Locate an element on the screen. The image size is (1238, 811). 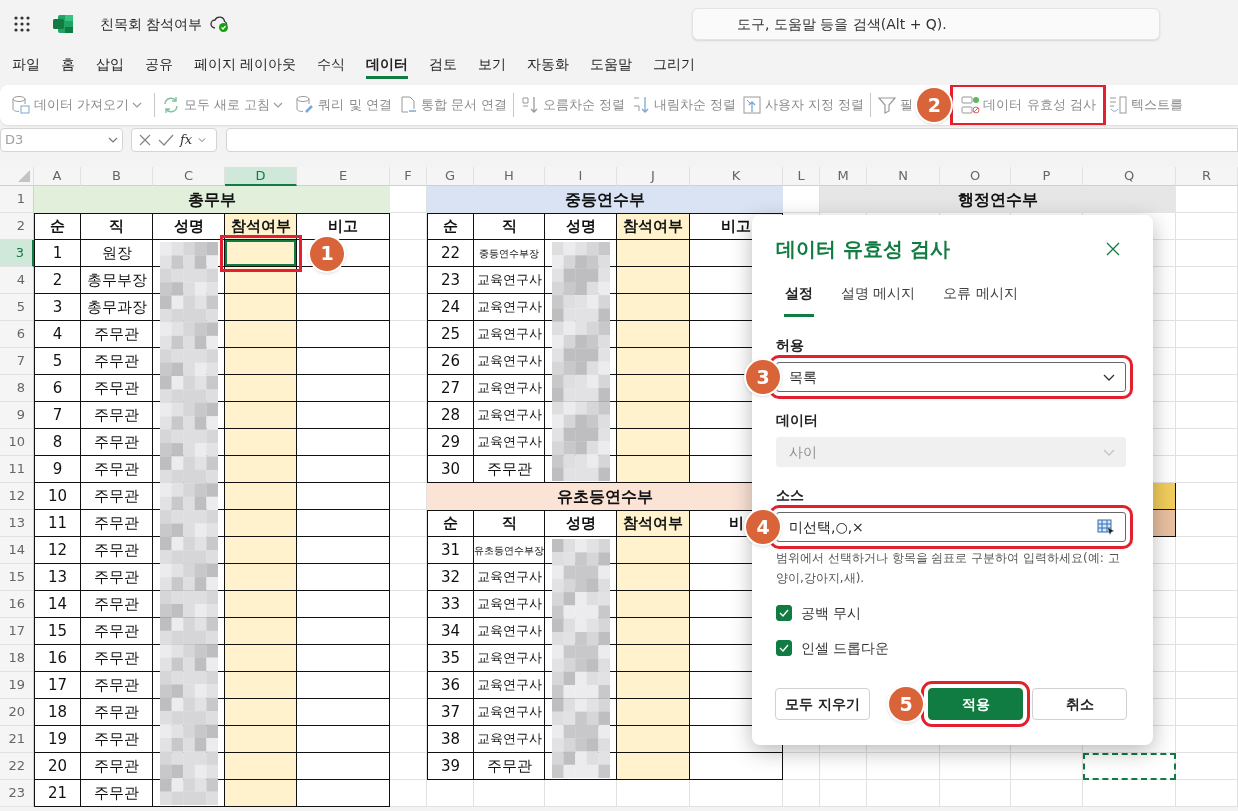
table-cell: 7 is located at coordinates (57, 415).